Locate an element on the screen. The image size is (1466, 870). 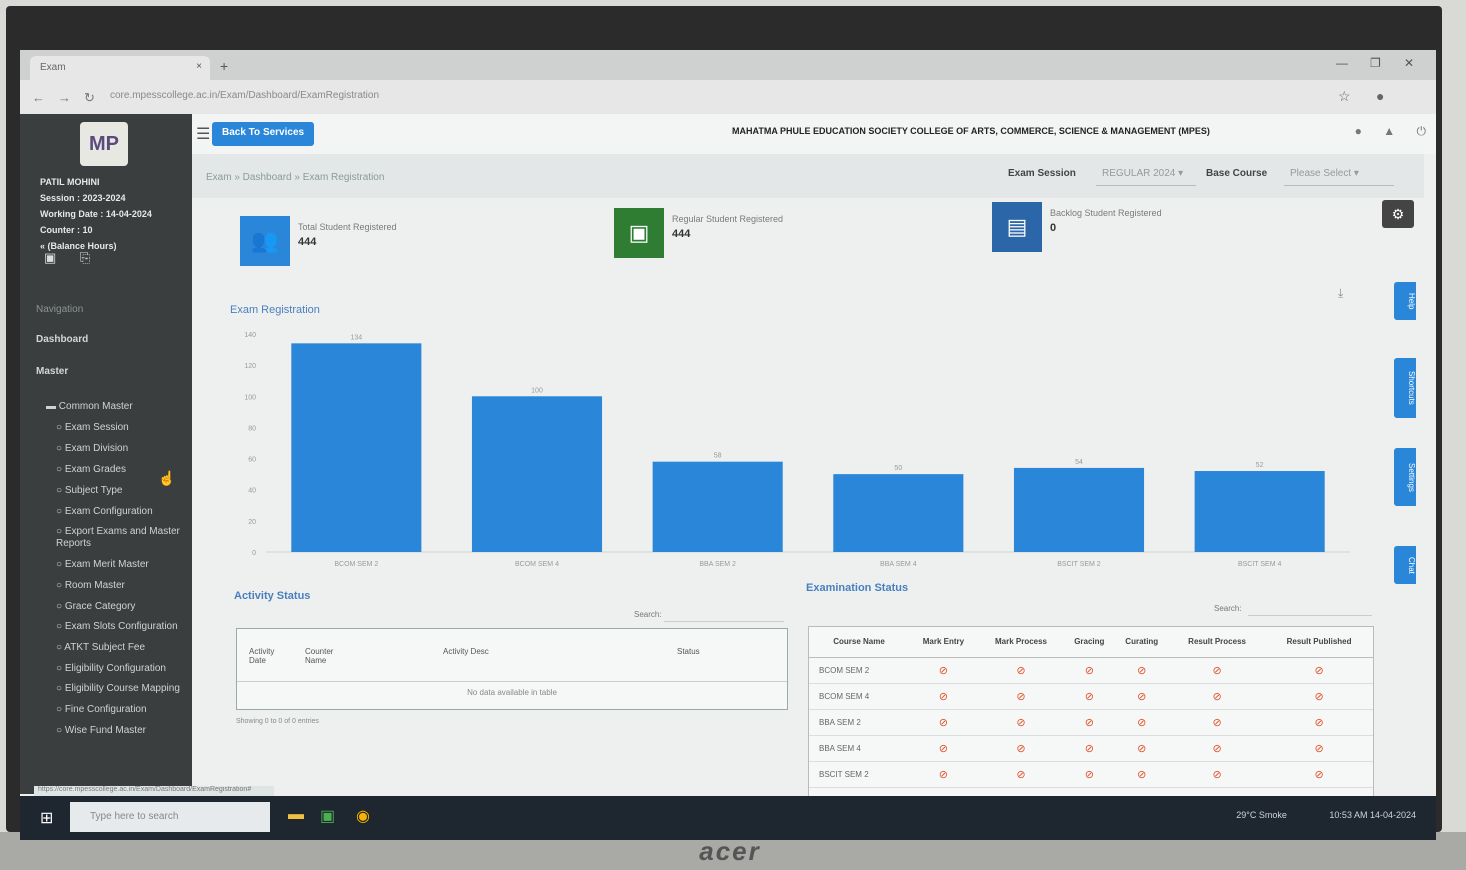
sidebar-item-room-master: ○ Room Master is located at coordinates (116, 585).